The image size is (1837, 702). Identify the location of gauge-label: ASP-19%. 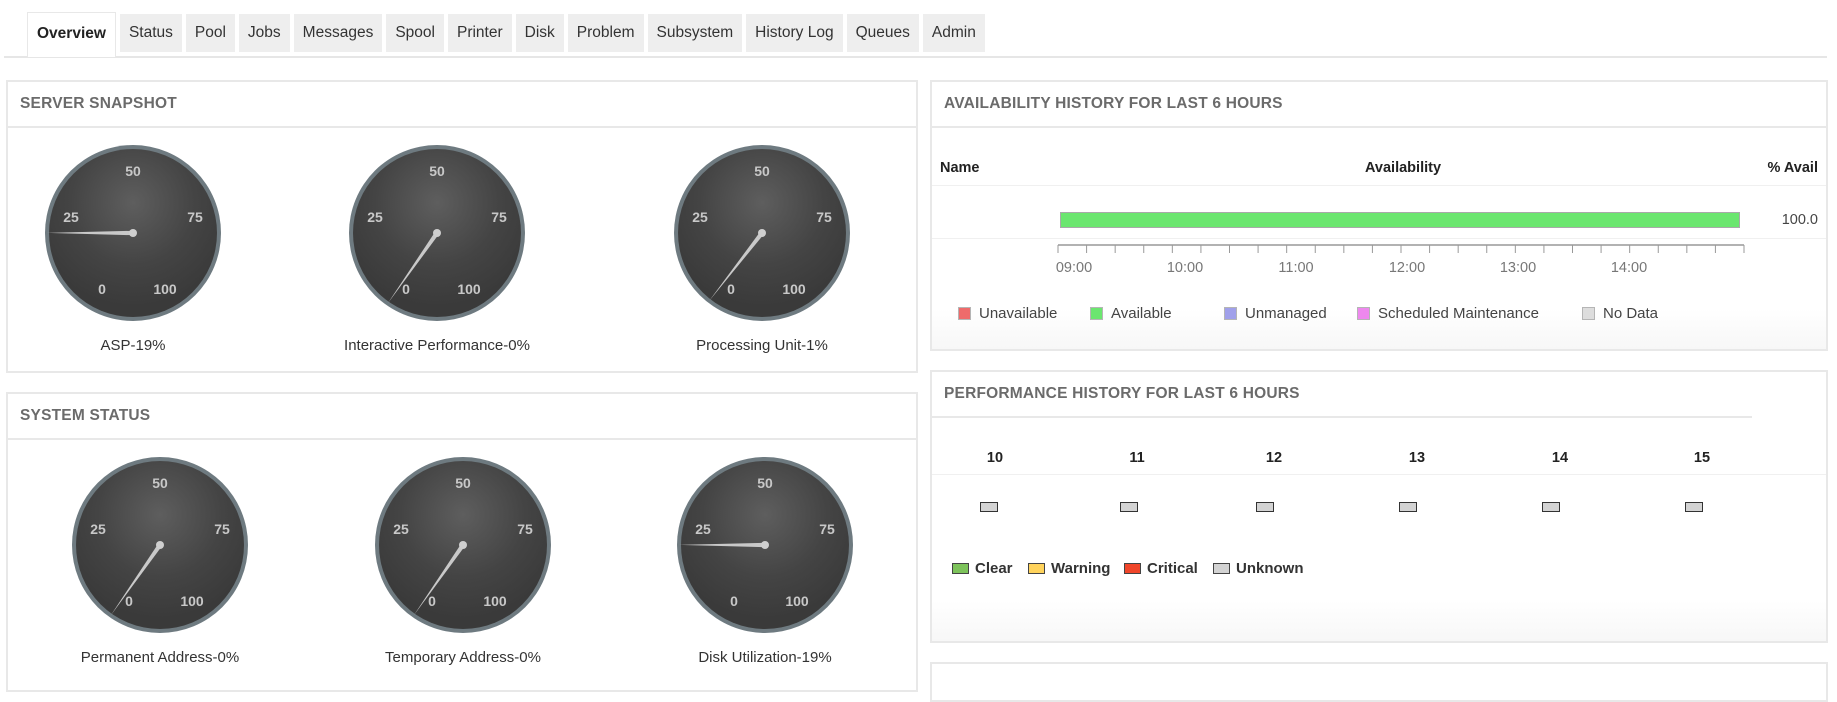
(133, 345).